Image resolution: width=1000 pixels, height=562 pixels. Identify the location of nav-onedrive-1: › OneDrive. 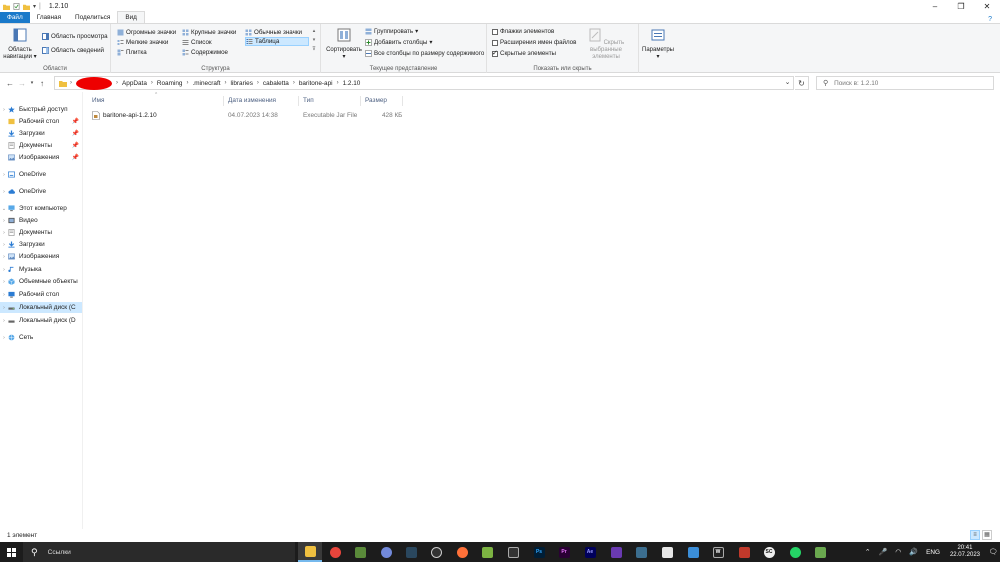
(41, 174).